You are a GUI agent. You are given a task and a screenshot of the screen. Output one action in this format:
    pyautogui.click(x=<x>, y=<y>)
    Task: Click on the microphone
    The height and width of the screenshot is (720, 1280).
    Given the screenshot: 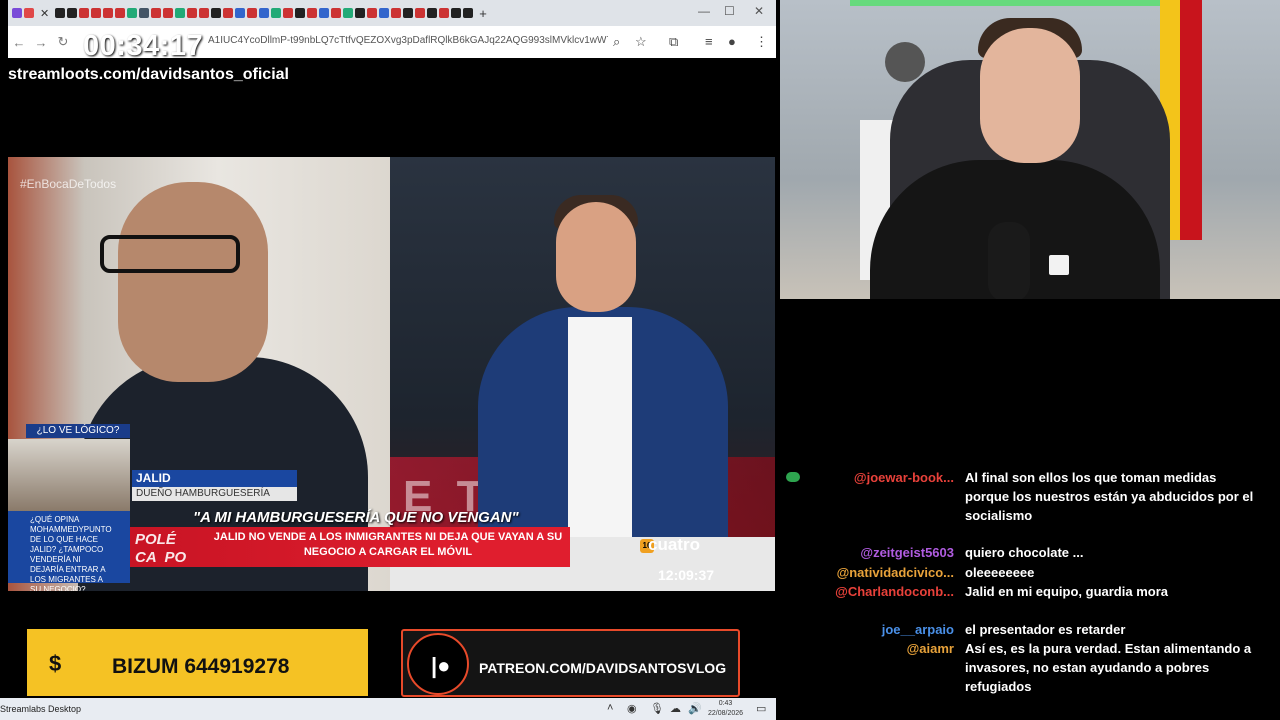 What is the action you would take?
    pyautogui.click(x=1009, y=260)
    